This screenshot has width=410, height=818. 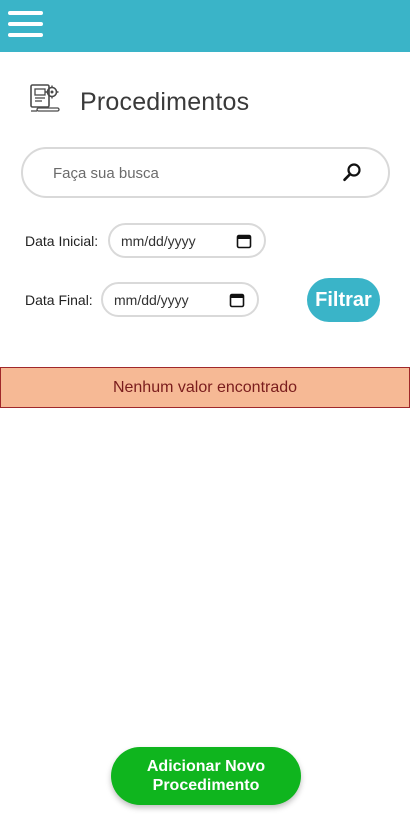 What do you see at coordinates (193, 173) in the screenshot?
I see `search-input` at bounding box center [193, 173].